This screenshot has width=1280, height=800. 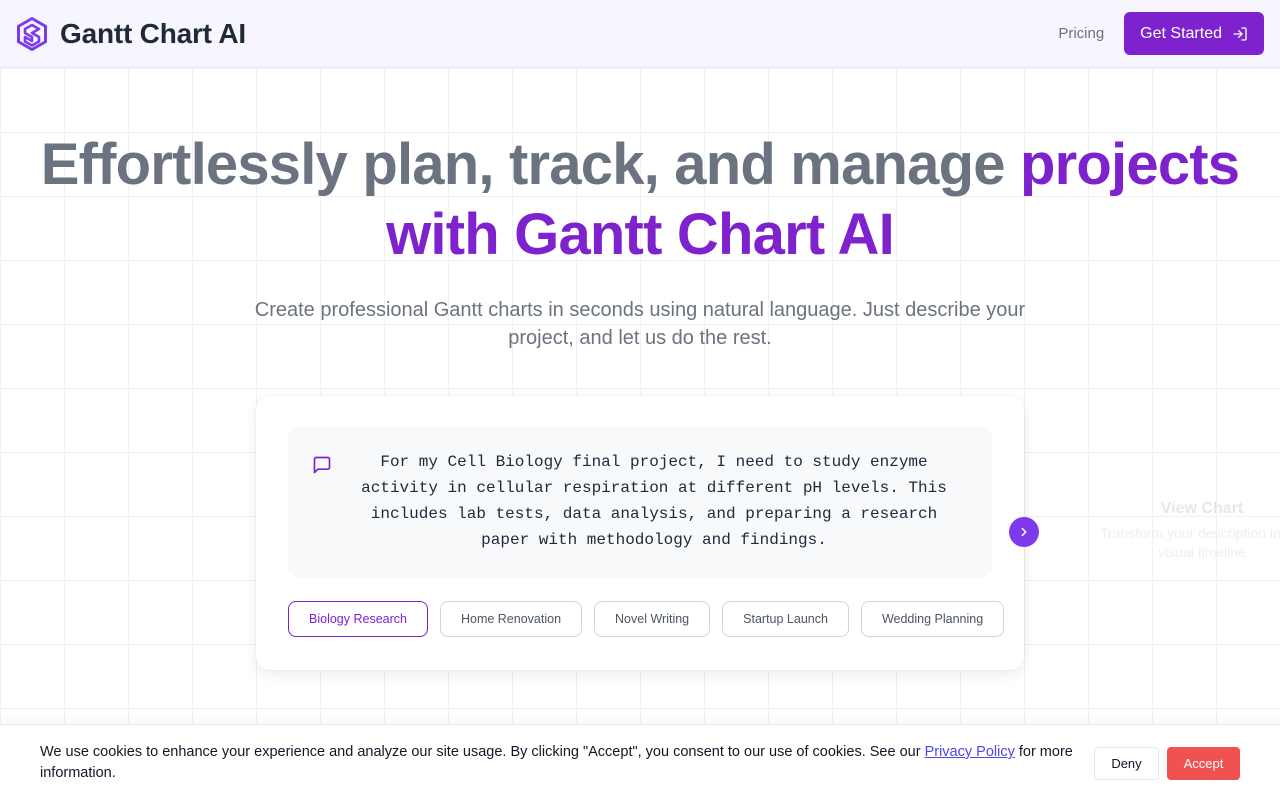 I want to click on login-arrow-icon, so click(x=1240, y=33).